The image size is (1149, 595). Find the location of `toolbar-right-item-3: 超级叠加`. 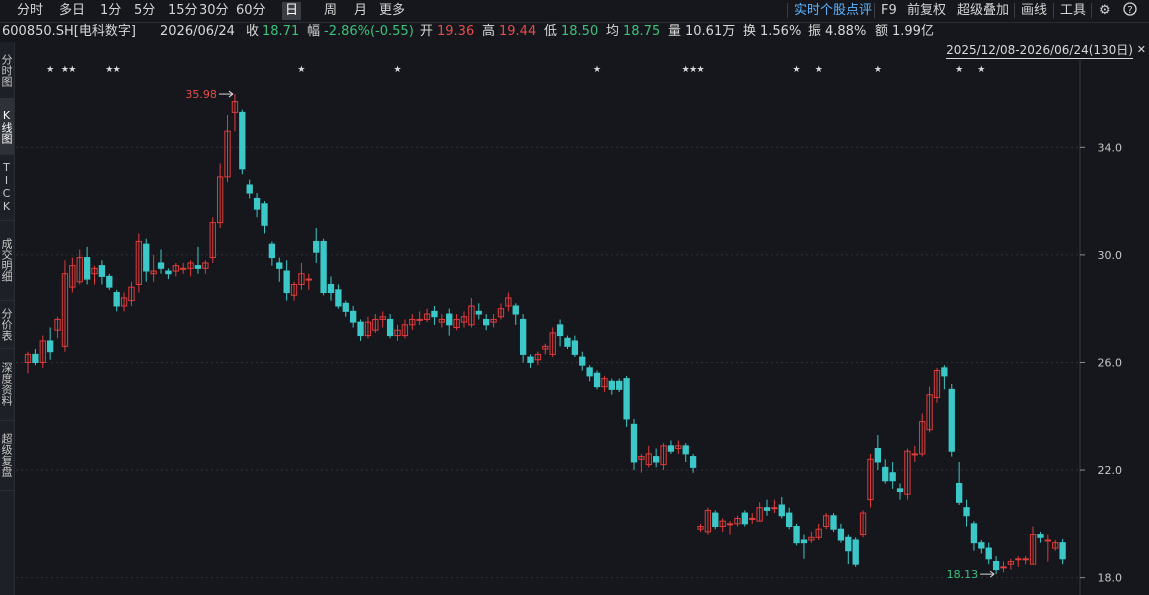

toolbar-right-item-3: 超级叠加 is located at coordinates (983, 11).